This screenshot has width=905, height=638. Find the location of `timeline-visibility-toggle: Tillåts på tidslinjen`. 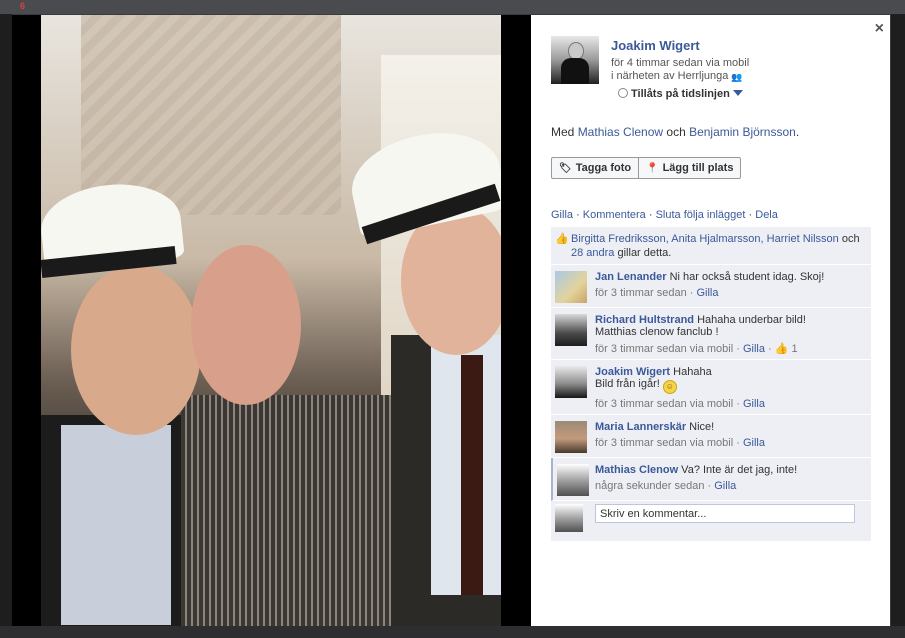

timeline-visibility-toggle: Tillåts på tidslinjen is located at coordinates (680, 94).